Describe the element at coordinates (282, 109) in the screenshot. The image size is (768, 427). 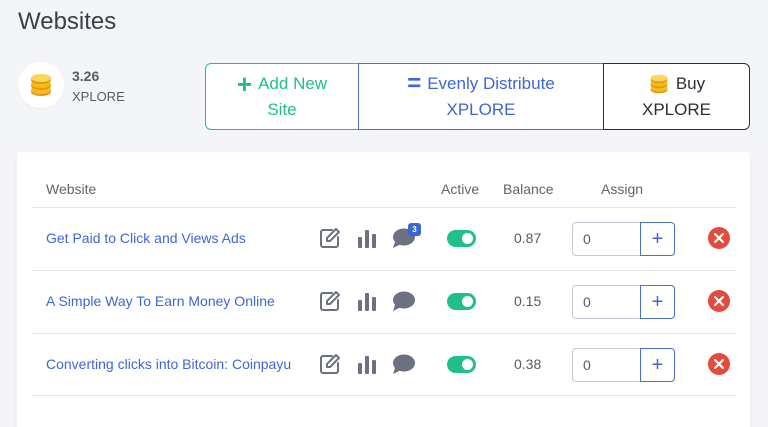
I see `add-site-label-line2: Site` at that location.